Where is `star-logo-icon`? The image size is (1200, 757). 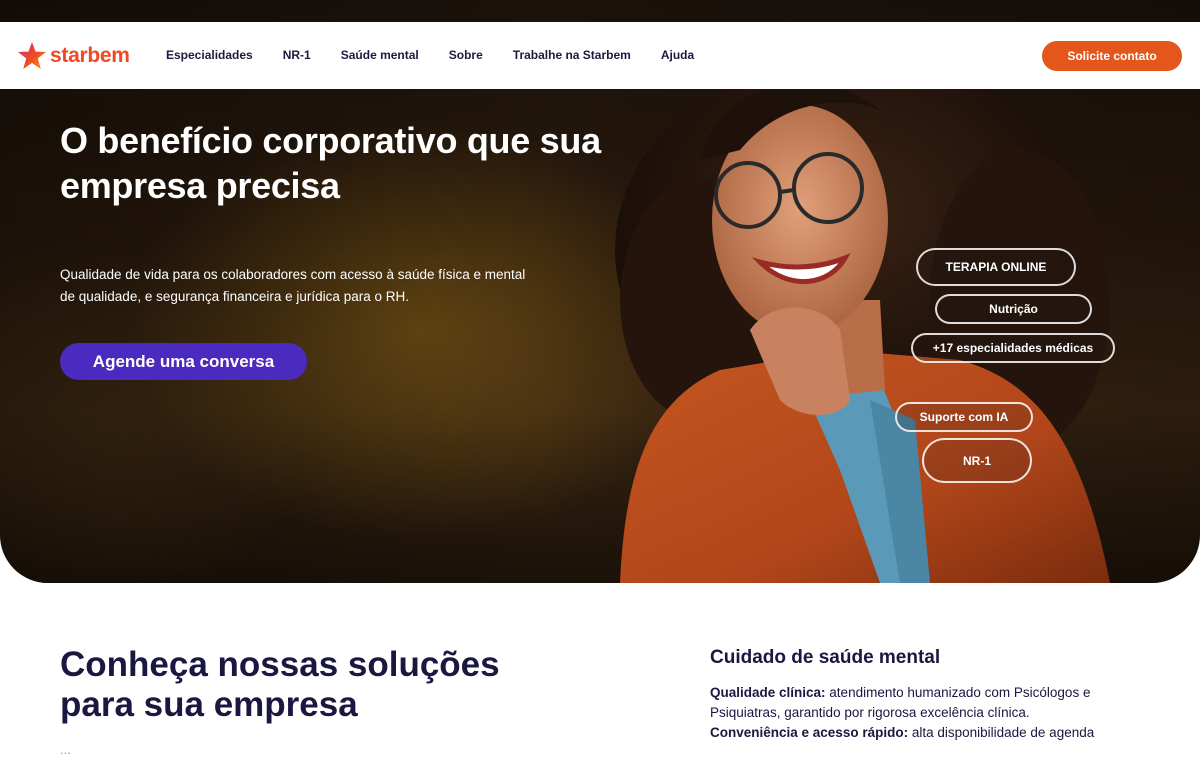 star-logo-icon is located at coordinates (32, 55).